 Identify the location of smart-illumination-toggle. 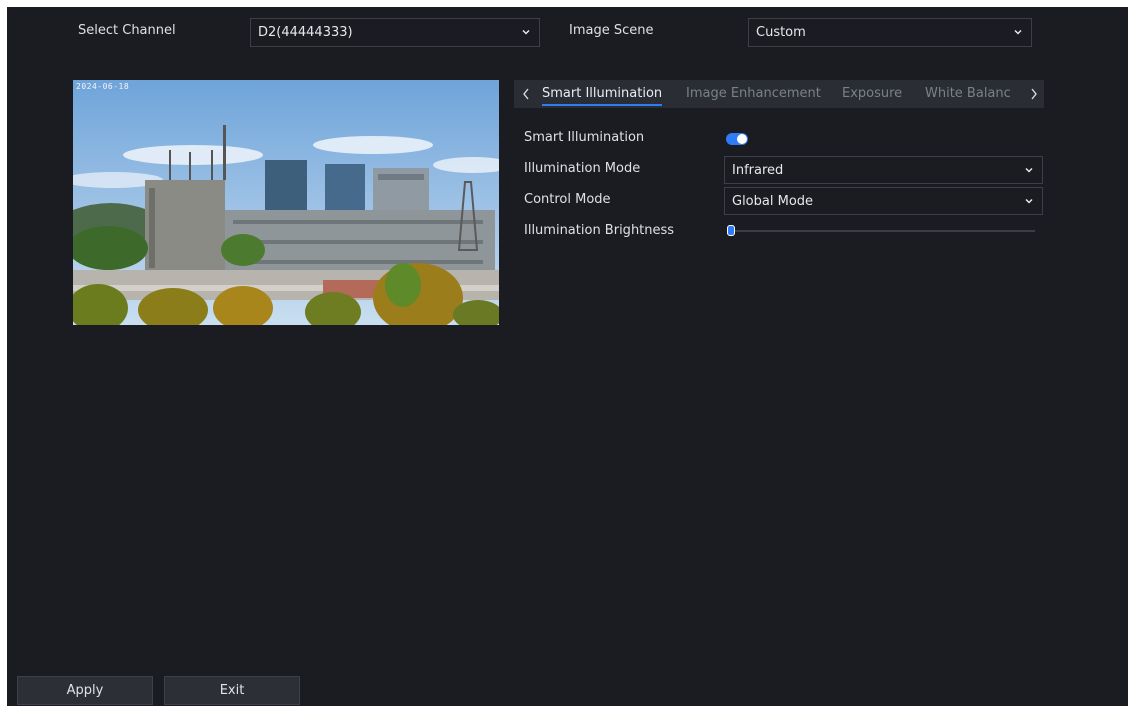
(737, 139).